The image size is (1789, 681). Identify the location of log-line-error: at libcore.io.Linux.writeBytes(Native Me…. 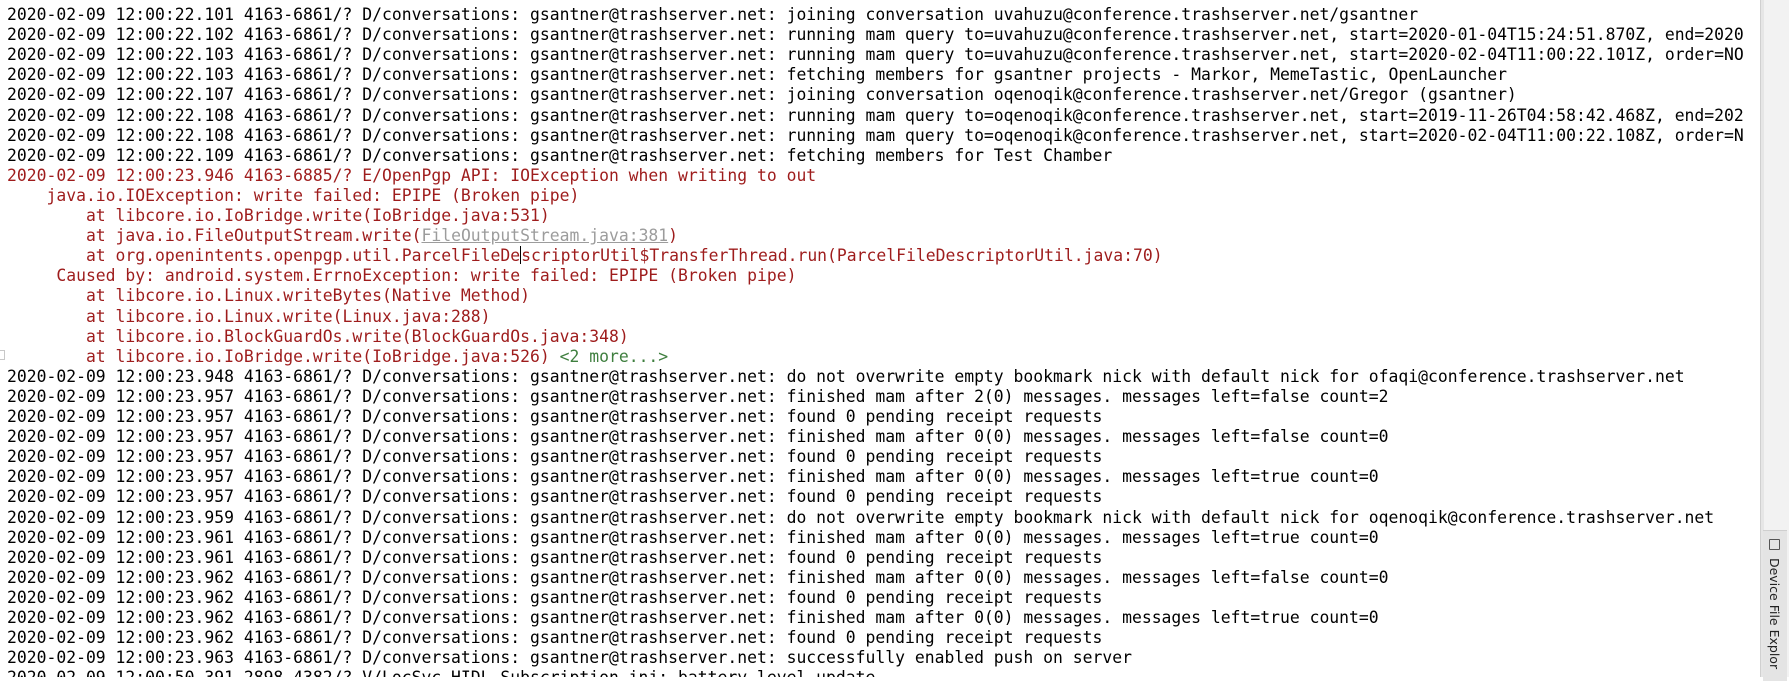
(269, 296).